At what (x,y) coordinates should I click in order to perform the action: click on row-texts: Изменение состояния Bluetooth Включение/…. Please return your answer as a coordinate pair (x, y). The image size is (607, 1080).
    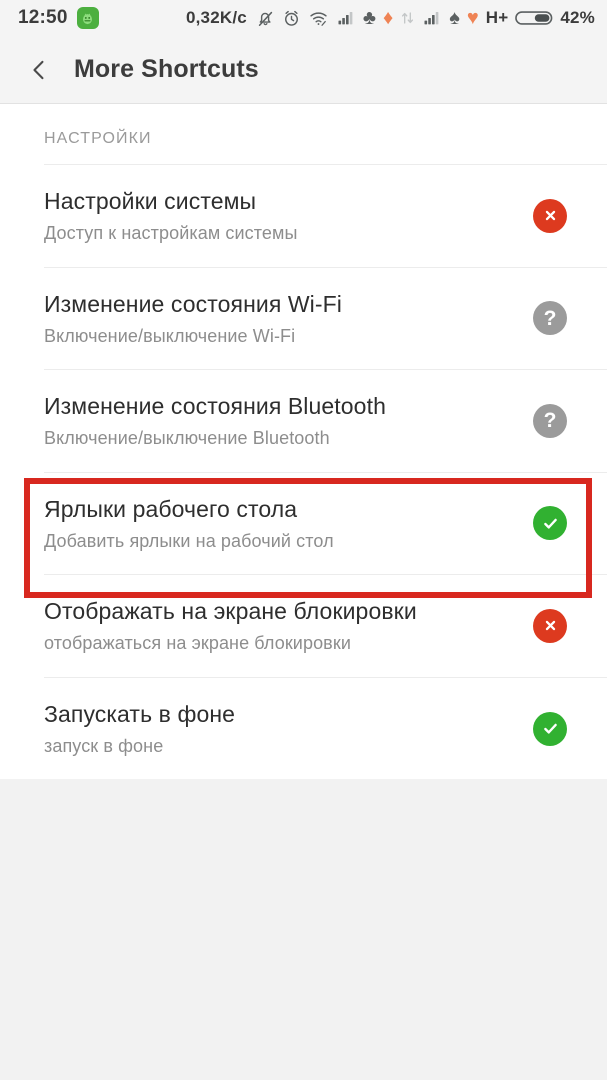
    Looking at the image, I should click on (280, 421).